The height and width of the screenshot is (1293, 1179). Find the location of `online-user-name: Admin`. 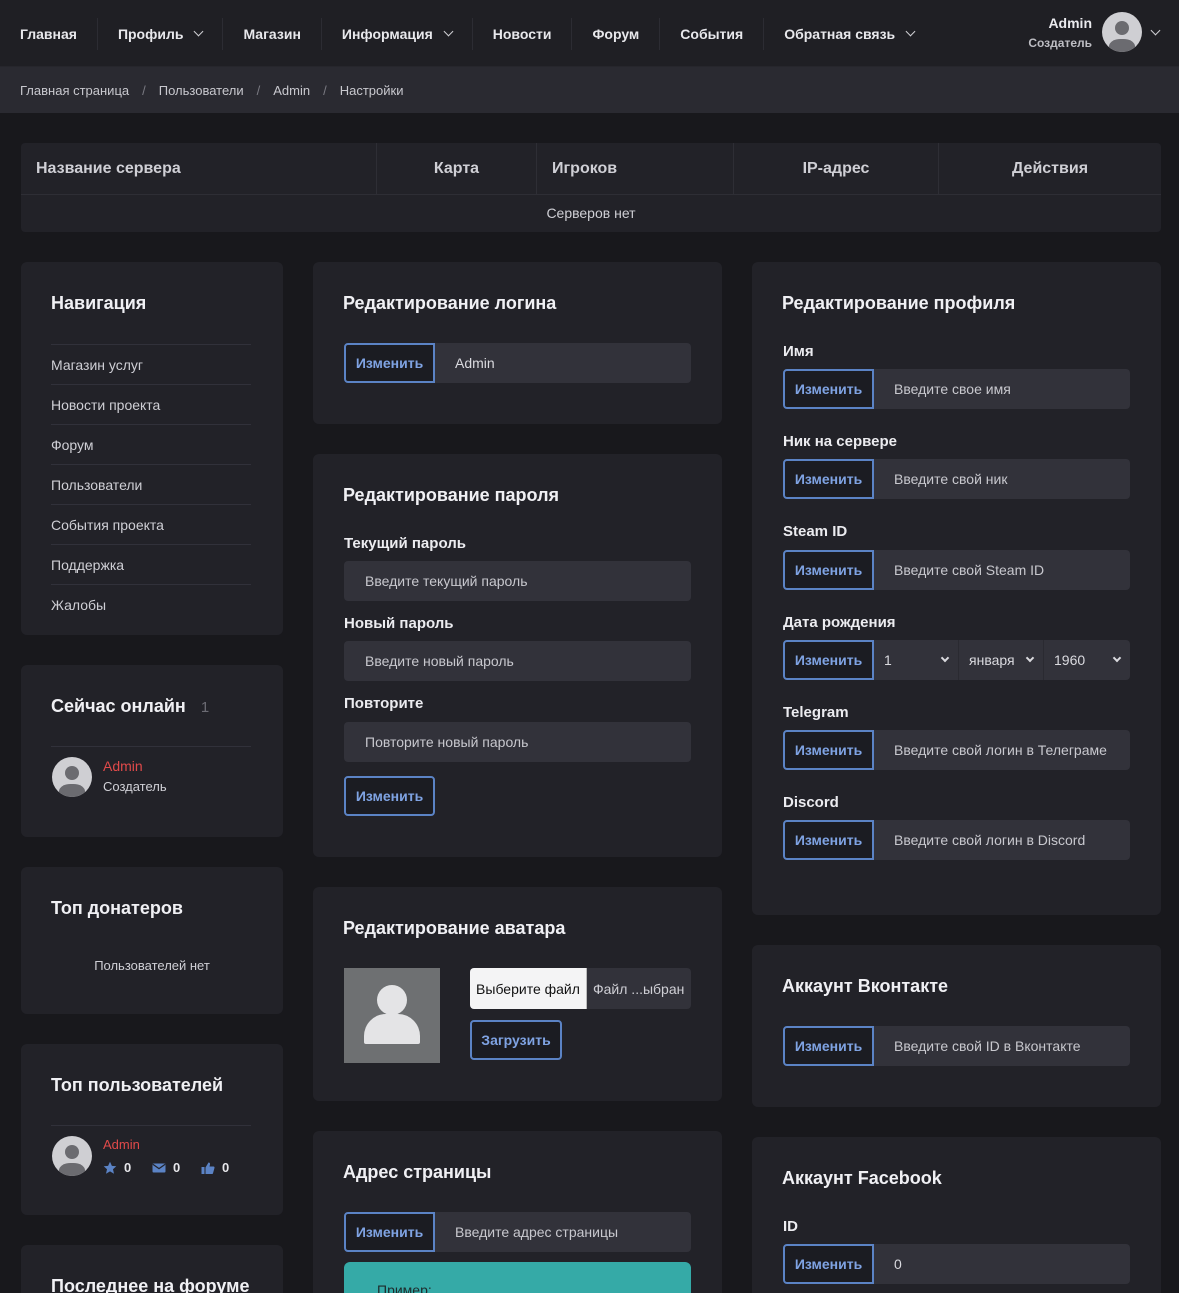

online-user-name: Admin is located at coordinates (123, 766).